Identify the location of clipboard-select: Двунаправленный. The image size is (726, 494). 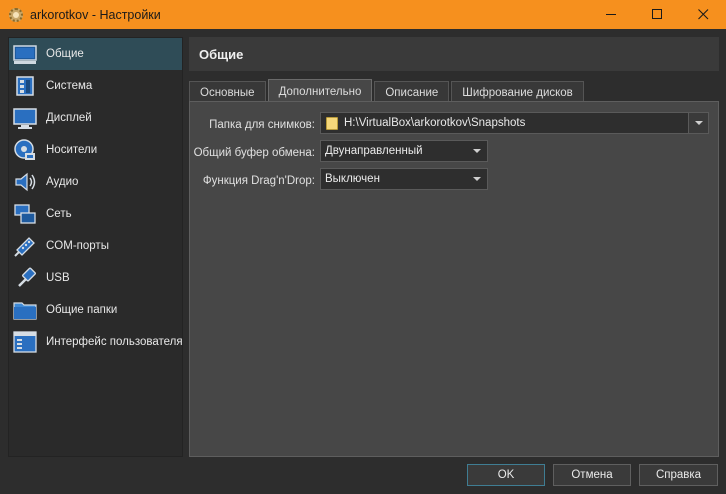
(404, 151).